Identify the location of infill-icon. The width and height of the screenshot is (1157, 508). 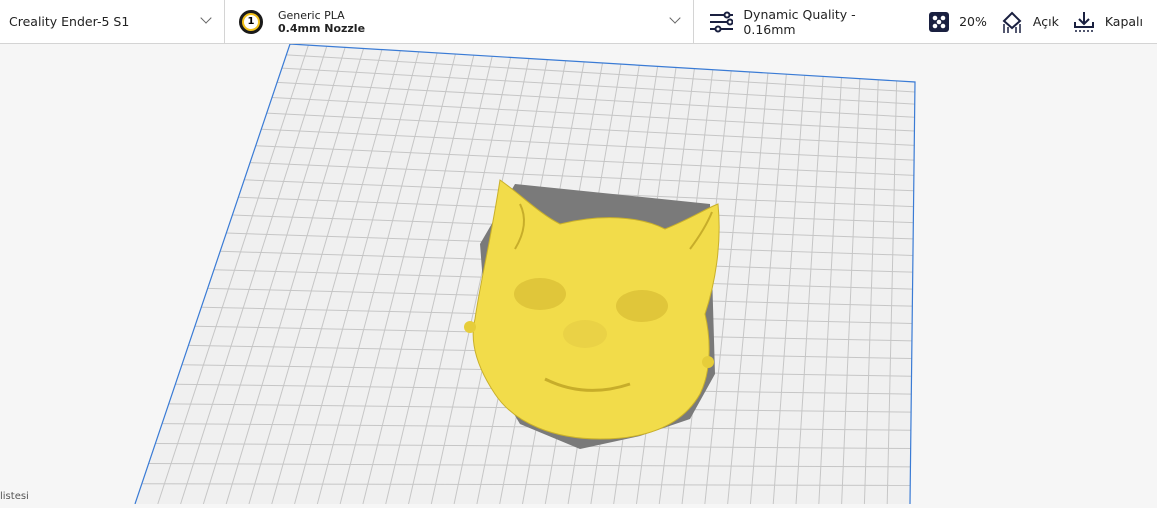
(939, 21).